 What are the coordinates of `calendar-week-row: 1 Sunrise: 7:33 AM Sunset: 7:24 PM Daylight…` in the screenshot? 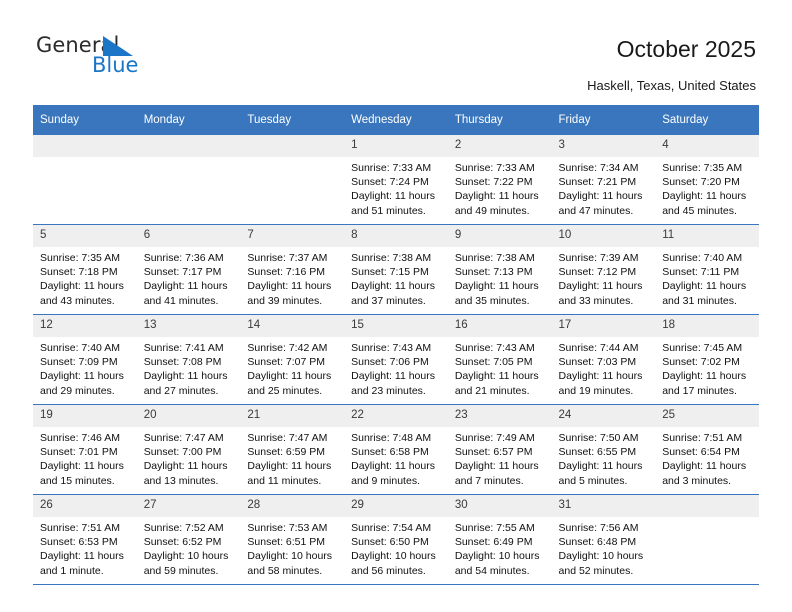 It's located at (396, 179).